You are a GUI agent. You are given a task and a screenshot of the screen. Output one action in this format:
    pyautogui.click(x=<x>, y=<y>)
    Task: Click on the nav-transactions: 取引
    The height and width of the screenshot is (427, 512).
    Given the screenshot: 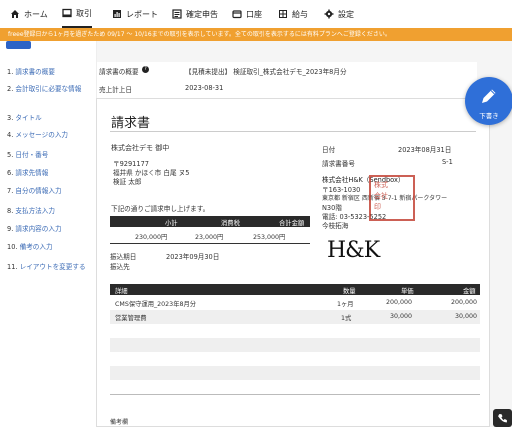 What is the action you would take?
    pyautogui.click(x=77, y=14)
    